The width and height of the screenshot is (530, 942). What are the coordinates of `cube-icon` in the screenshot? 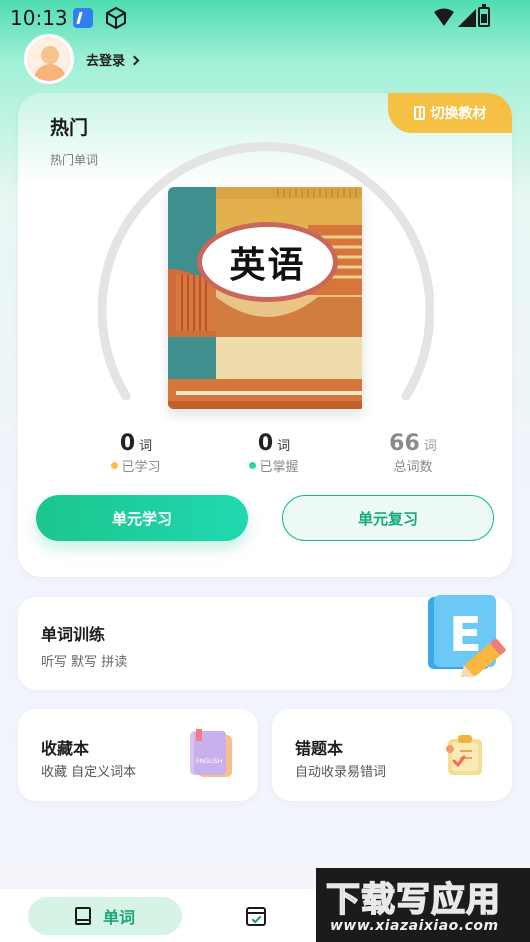 It's located at (116, 18).